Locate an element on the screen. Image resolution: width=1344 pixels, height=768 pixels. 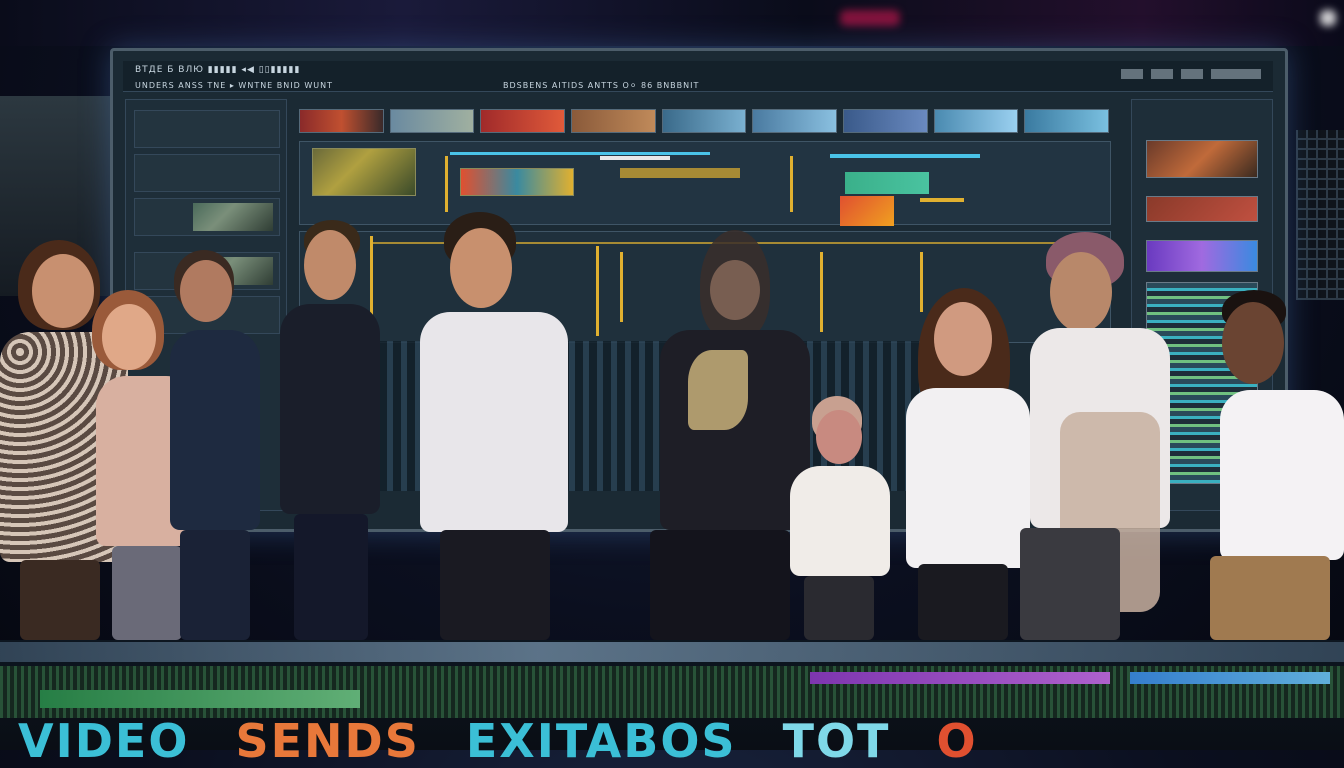
topbar-left-text: ВТДЕ Б ВЛЮ ▮▮▮▮▮ ◂◀ ▯▯▮▮▮▮▮ is located at coordinates (218, 70).